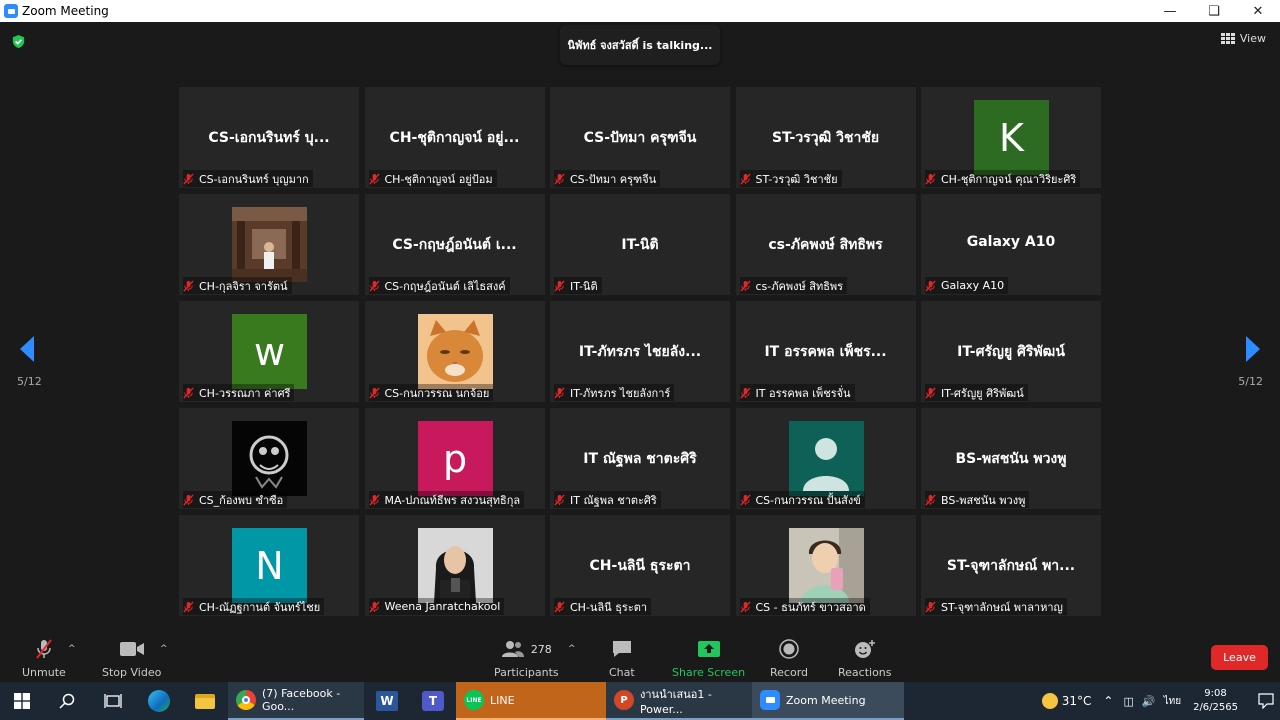 This screenshot has width=1280, height=720. Describe the element at coordinates (269, 351) in the screenshot. I see `participant-tile: w CH-วรรณภา ค่าศรี` at that location.